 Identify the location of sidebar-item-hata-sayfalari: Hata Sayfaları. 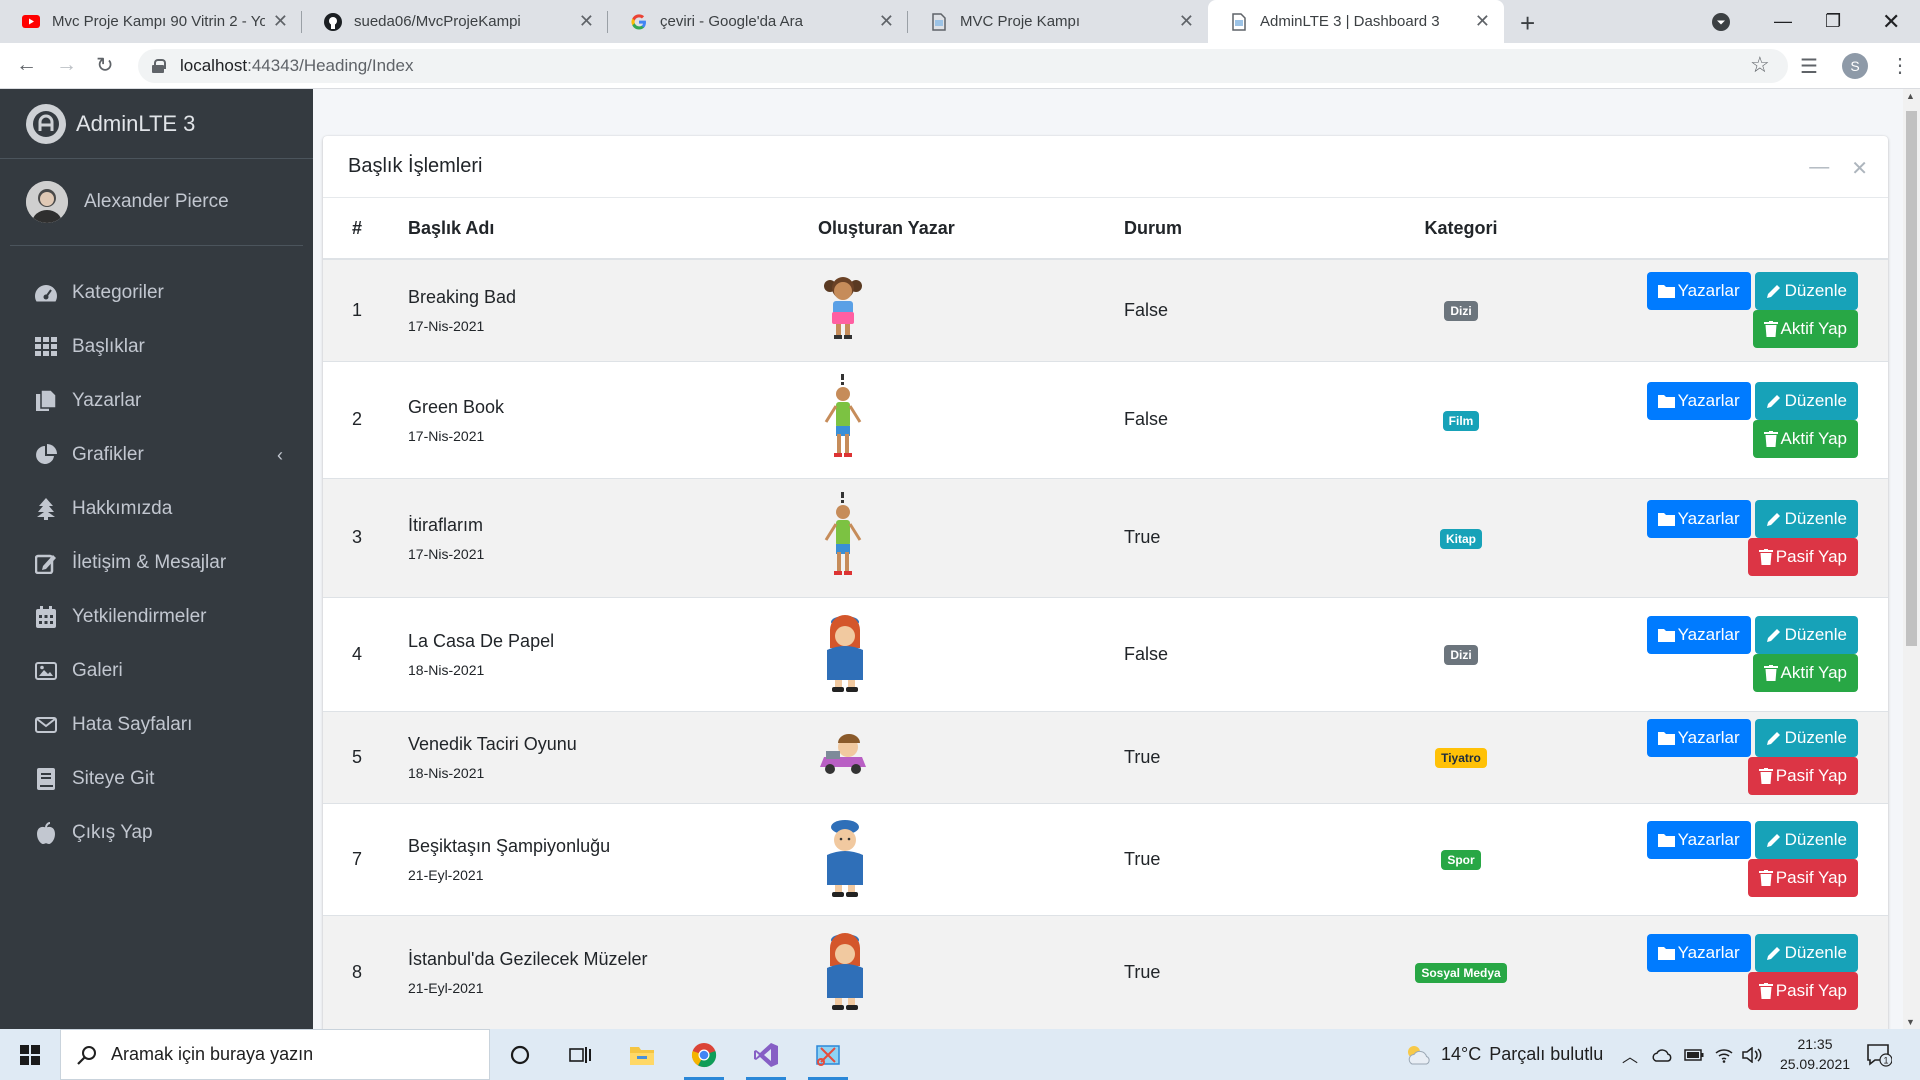
(156, 725).